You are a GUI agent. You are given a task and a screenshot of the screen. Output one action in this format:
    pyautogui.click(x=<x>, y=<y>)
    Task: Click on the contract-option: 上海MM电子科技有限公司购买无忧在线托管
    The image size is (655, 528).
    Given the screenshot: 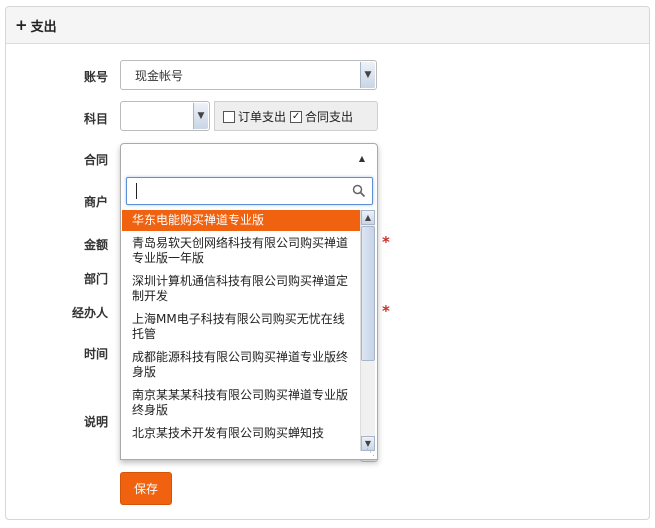 What is the action you would take?
    pyautogui.click(x=242, y=327)
    